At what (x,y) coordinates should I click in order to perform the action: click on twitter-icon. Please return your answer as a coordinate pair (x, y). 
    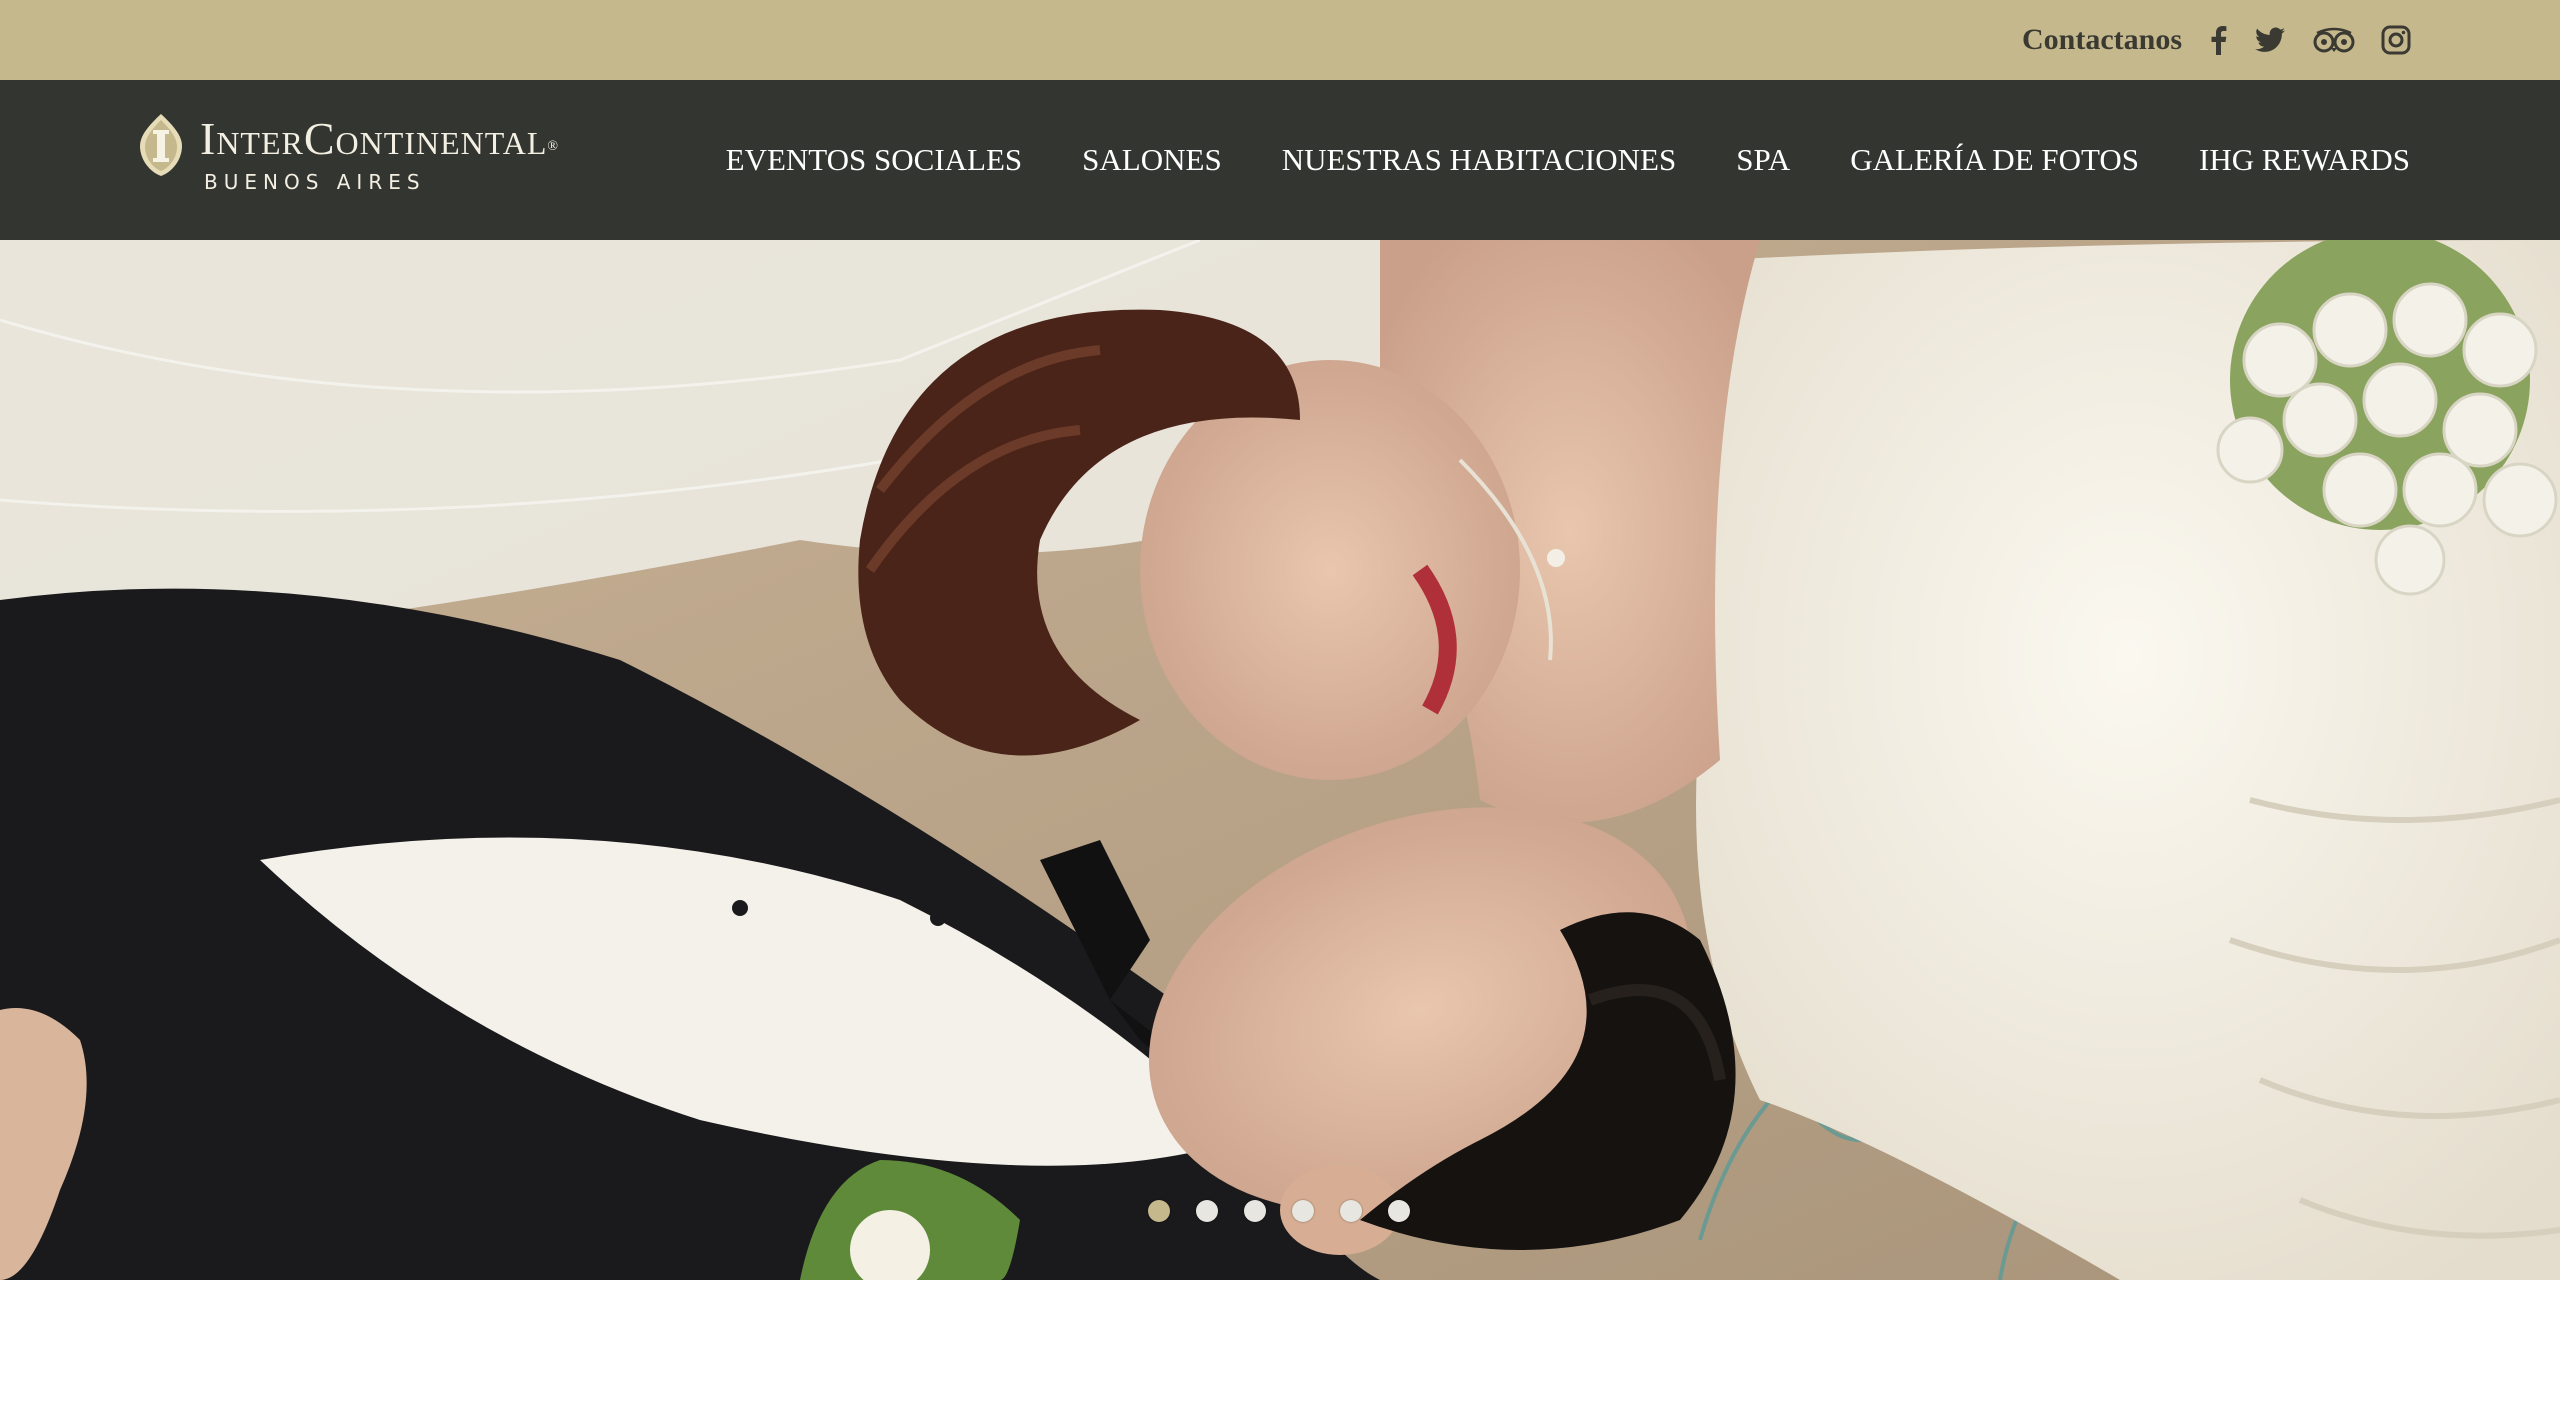
    Looking at the image, I should click on (2270, 40).